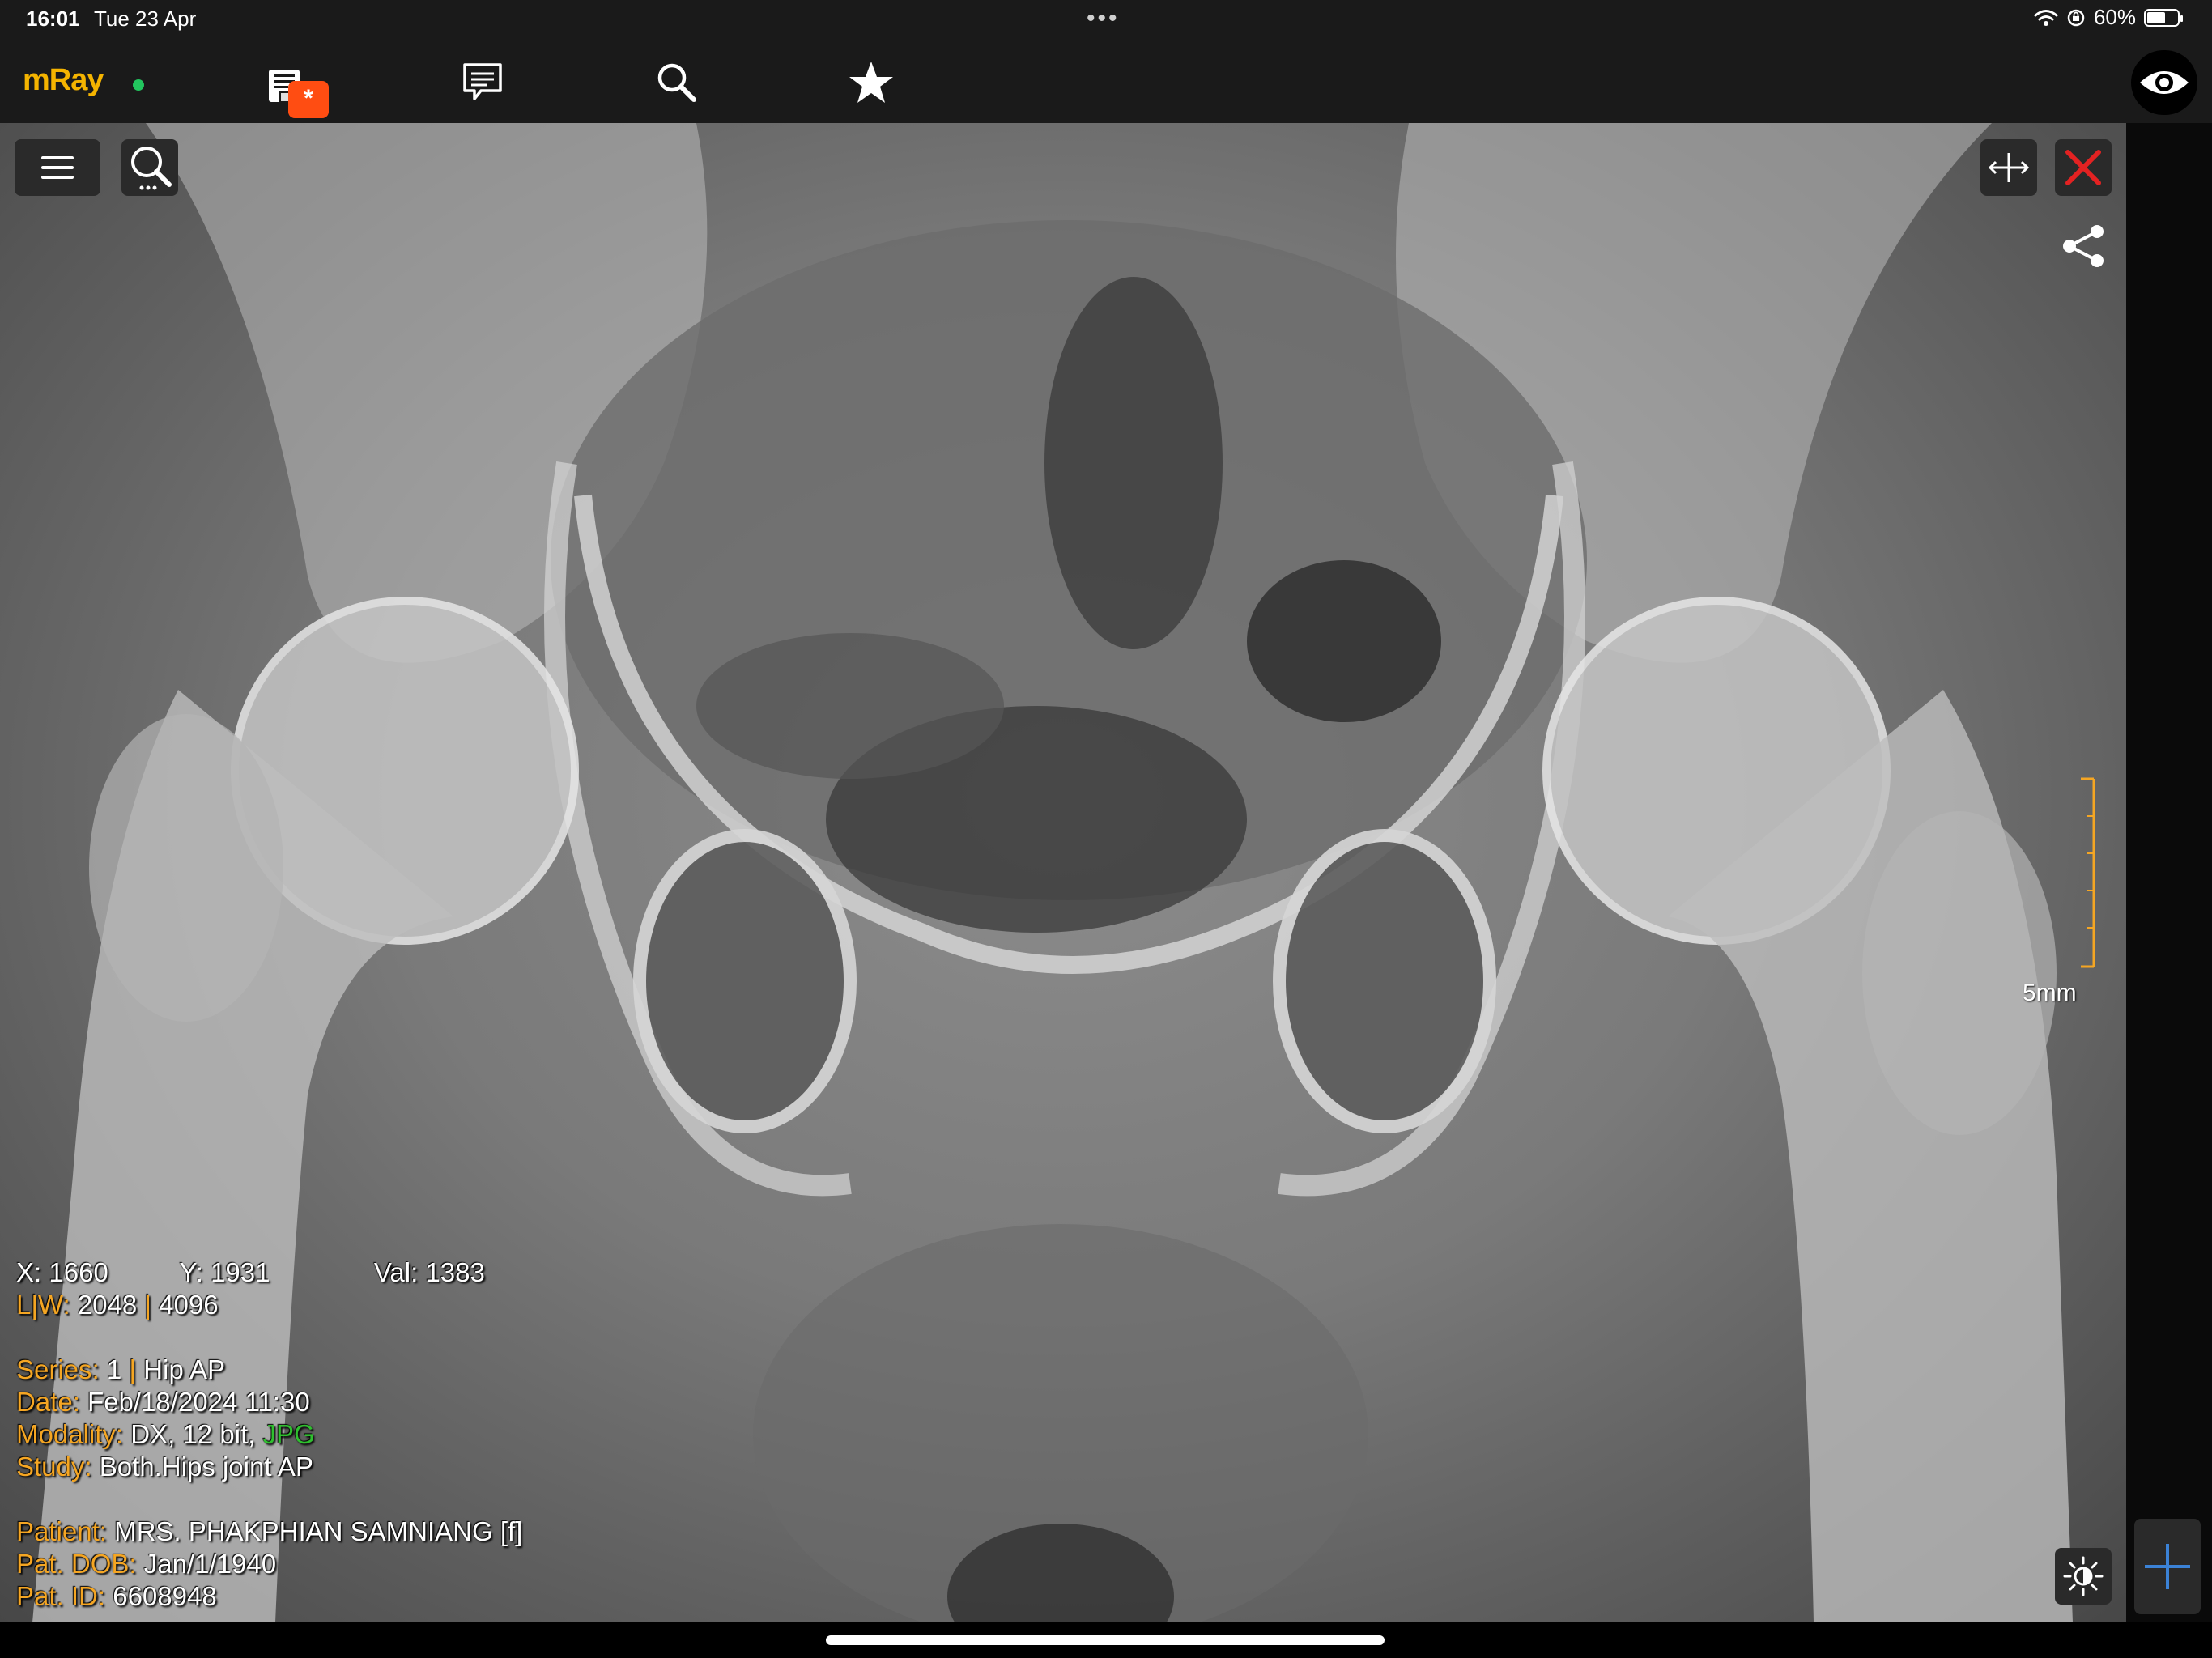 This screenshot has width=2212, height=1658. What do you see at coordinates (29, 1272) in the screenshot?
I see `x-label: X:` at bounding box center [29, 1272].